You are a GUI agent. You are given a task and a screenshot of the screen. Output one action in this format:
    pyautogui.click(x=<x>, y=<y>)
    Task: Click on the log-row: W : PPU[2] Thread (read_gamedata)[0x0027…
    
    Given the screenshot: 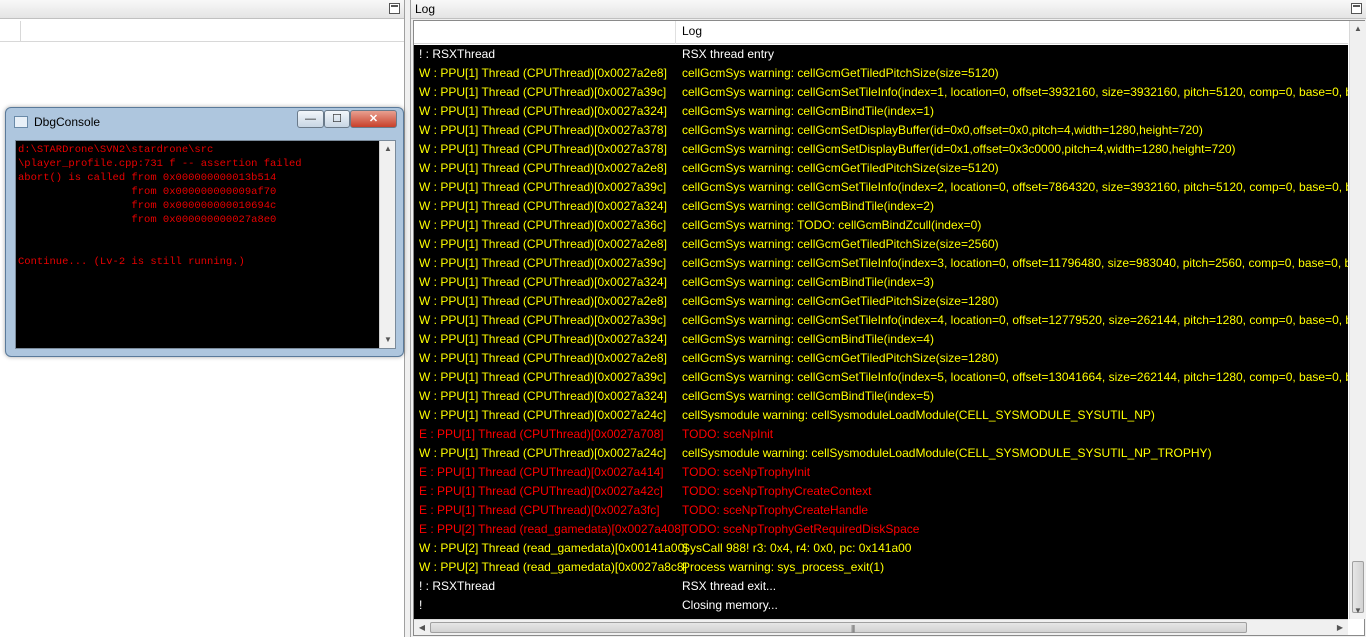 What is the action you would take?
    pyautogui.click(x=881, y=567)
    